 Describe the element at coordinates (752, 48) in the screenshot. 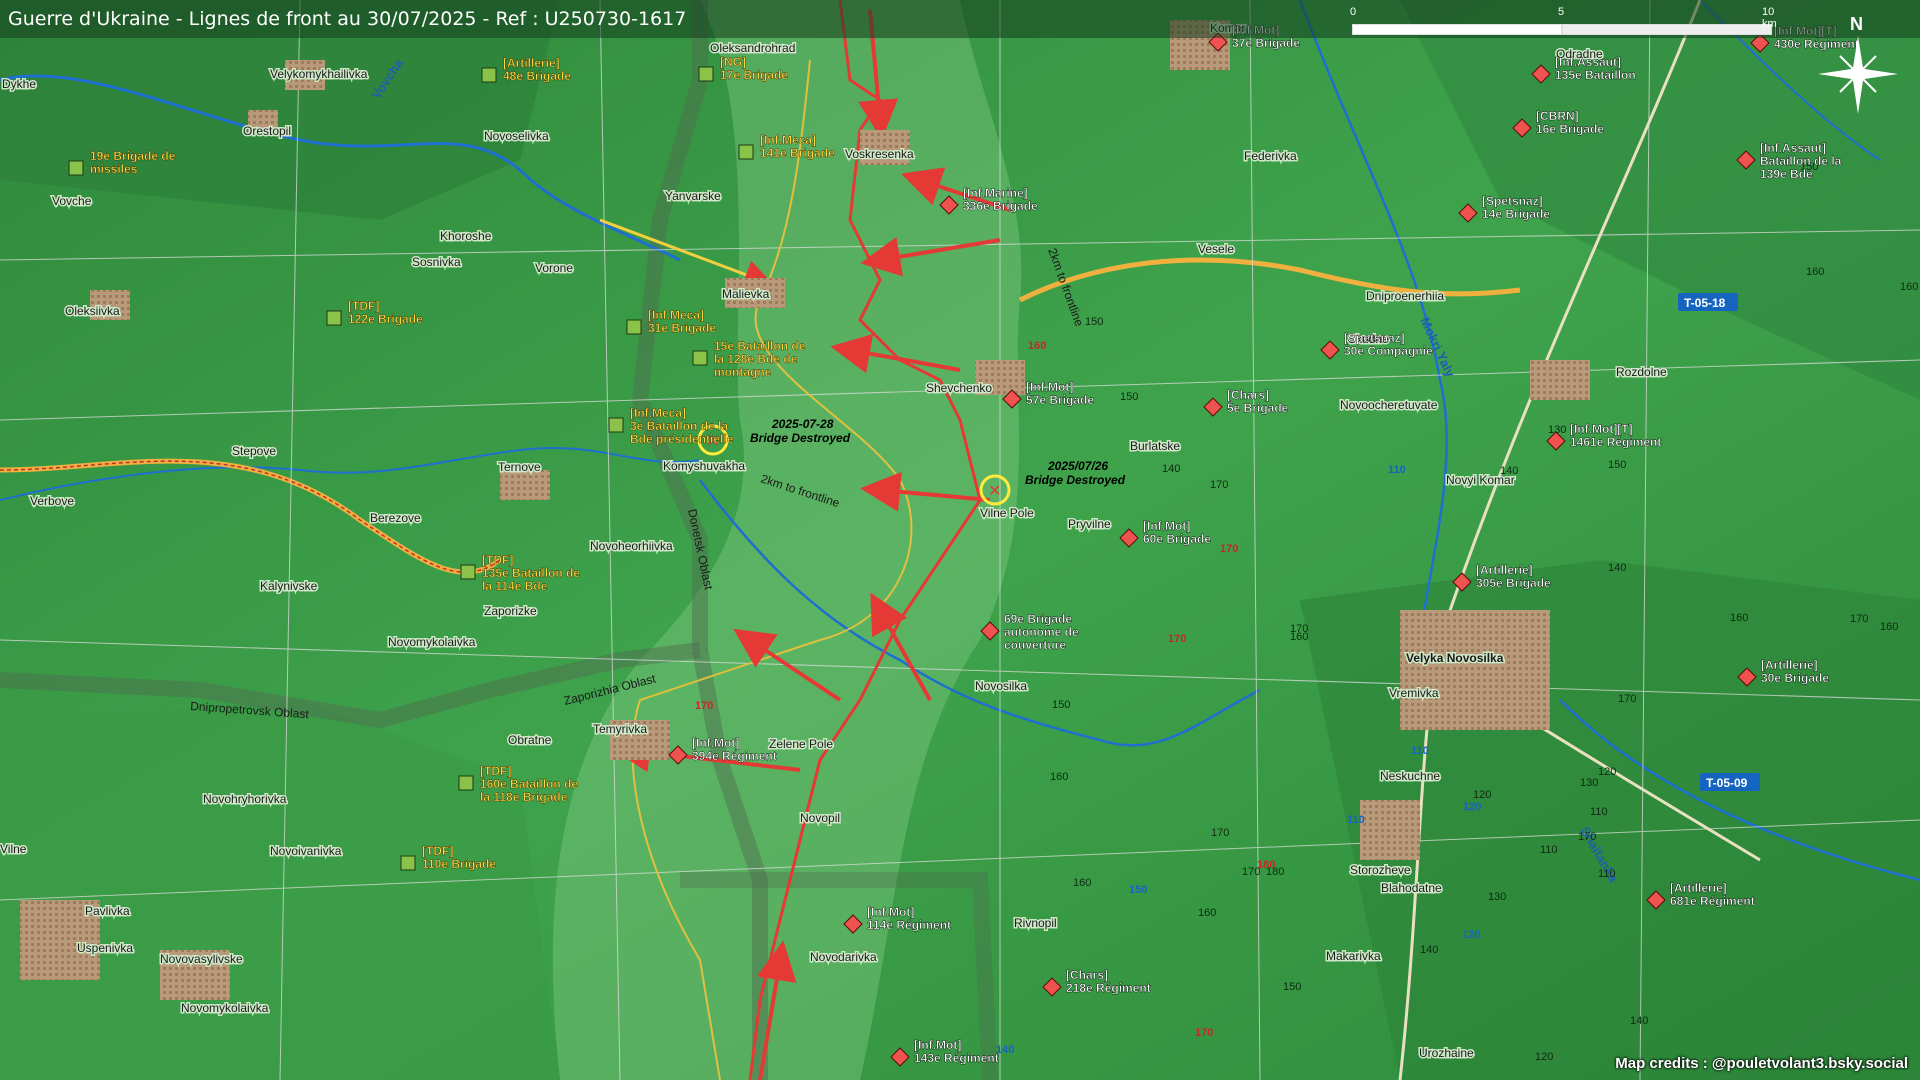

I see `town-label: Oleksandrohrad` at that location.